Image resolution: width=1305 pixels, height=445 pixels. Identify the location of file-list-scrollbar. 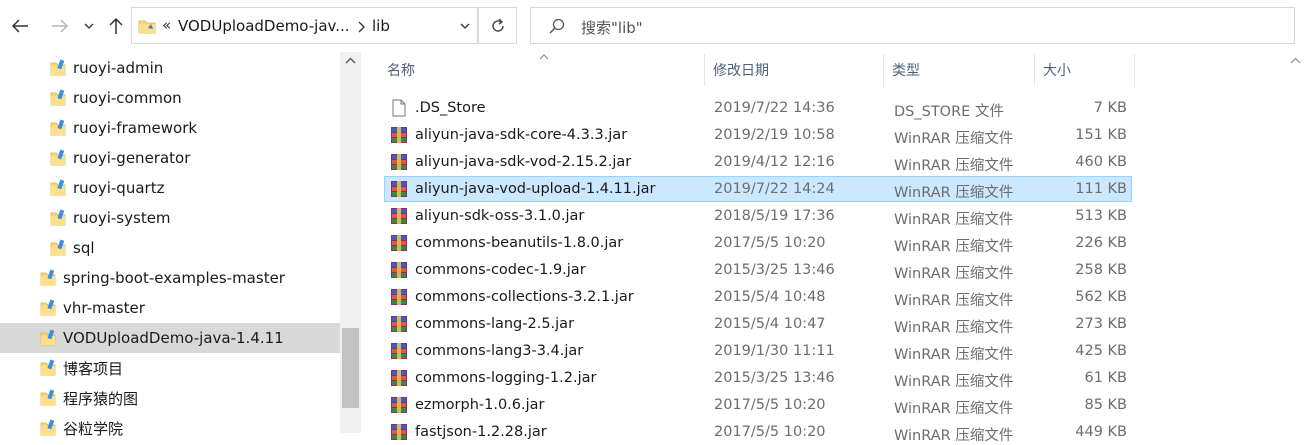
(1295, 242).